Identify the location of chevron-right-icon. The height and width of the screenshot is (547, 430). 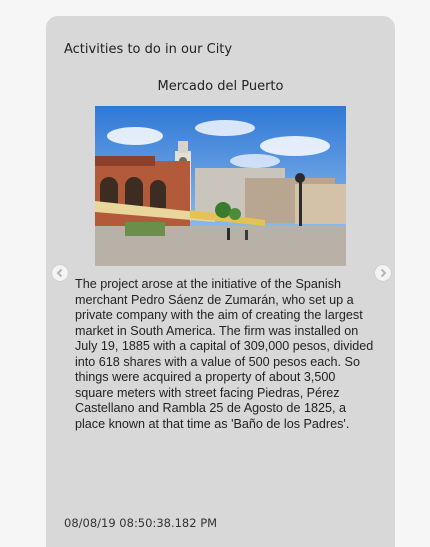
(383, 273).